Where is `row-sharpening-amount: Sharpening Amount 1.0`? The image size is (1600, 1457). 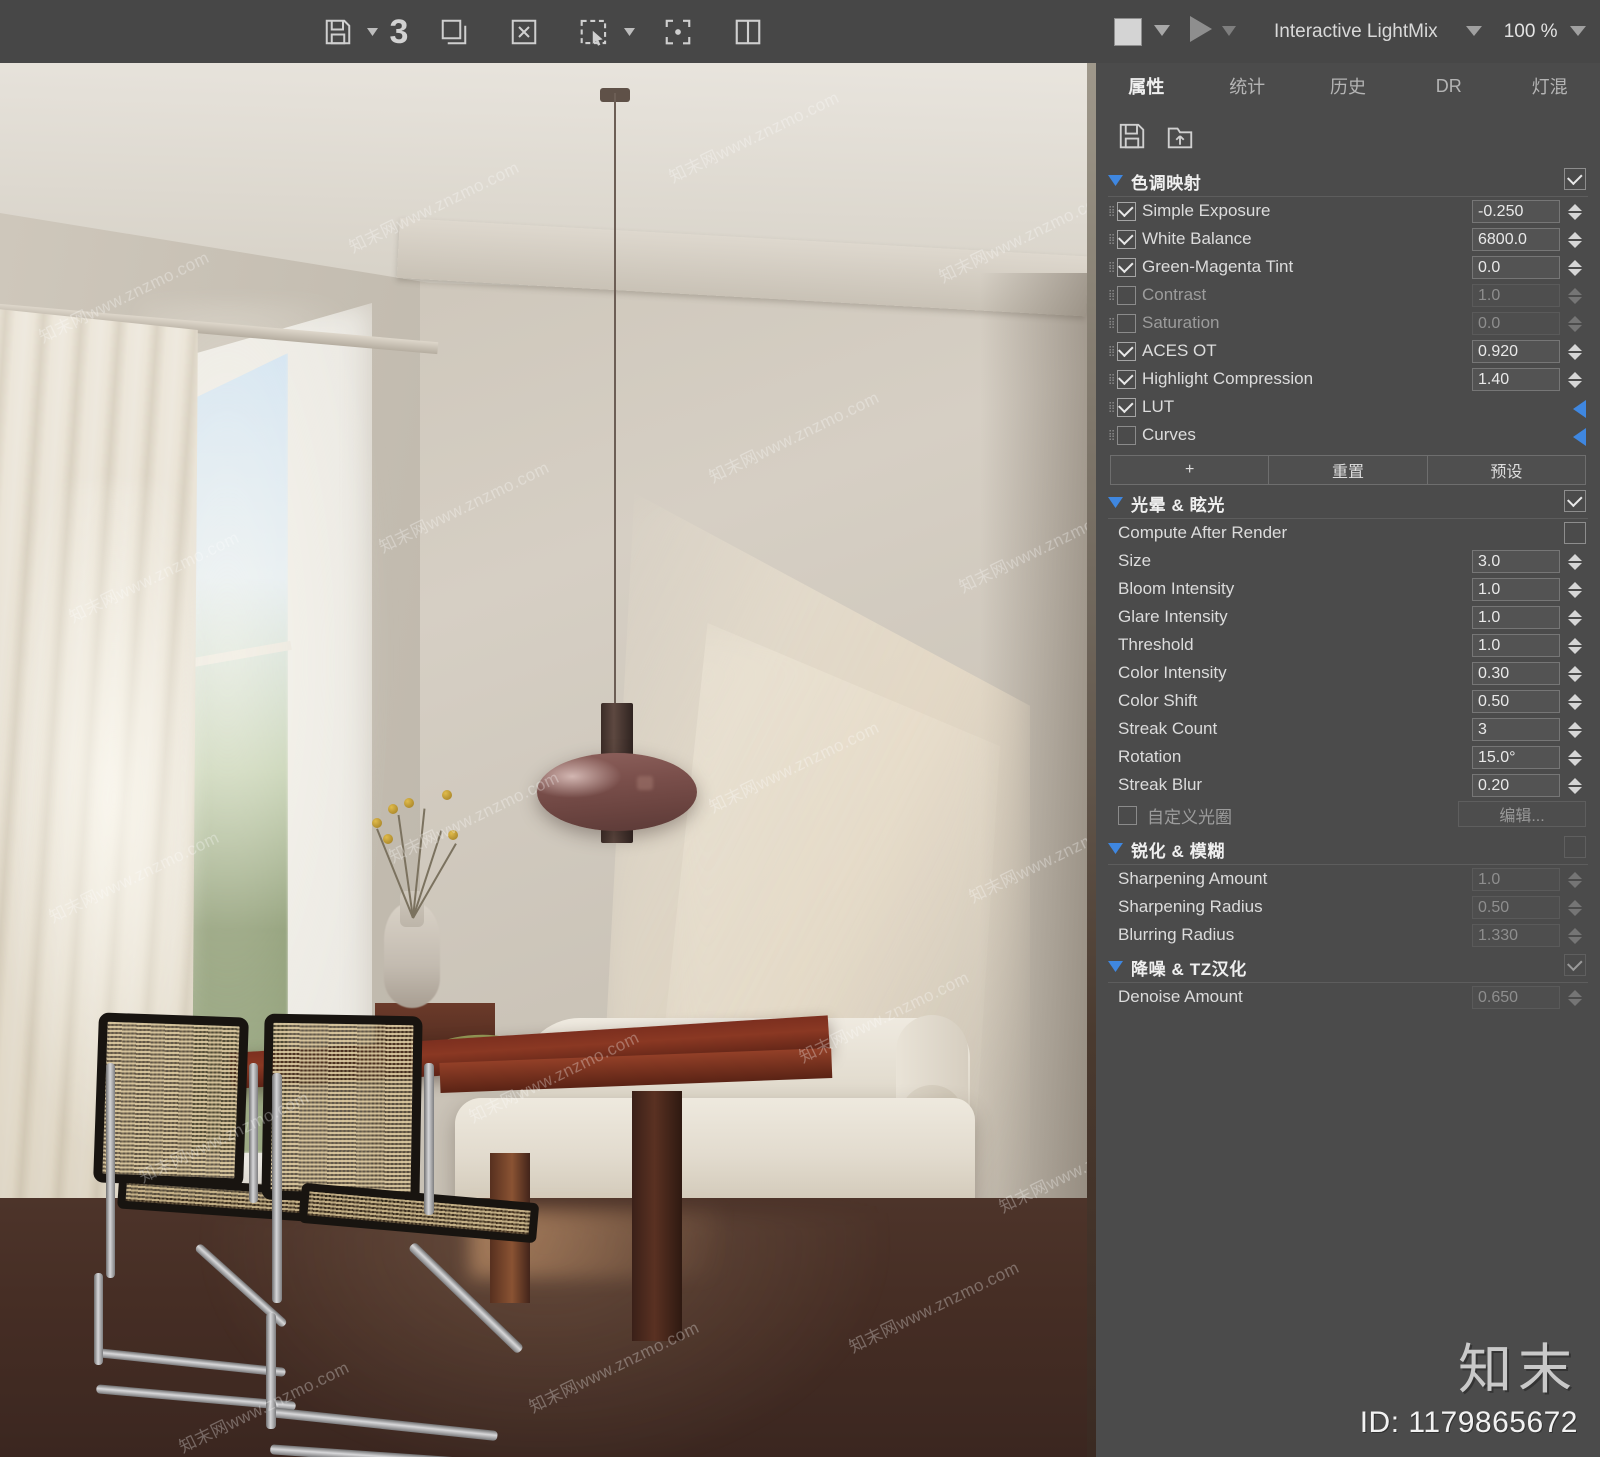
row-sharpening-amount: Sharpening Amount 1.0 is located at coordinates (1348, 879).